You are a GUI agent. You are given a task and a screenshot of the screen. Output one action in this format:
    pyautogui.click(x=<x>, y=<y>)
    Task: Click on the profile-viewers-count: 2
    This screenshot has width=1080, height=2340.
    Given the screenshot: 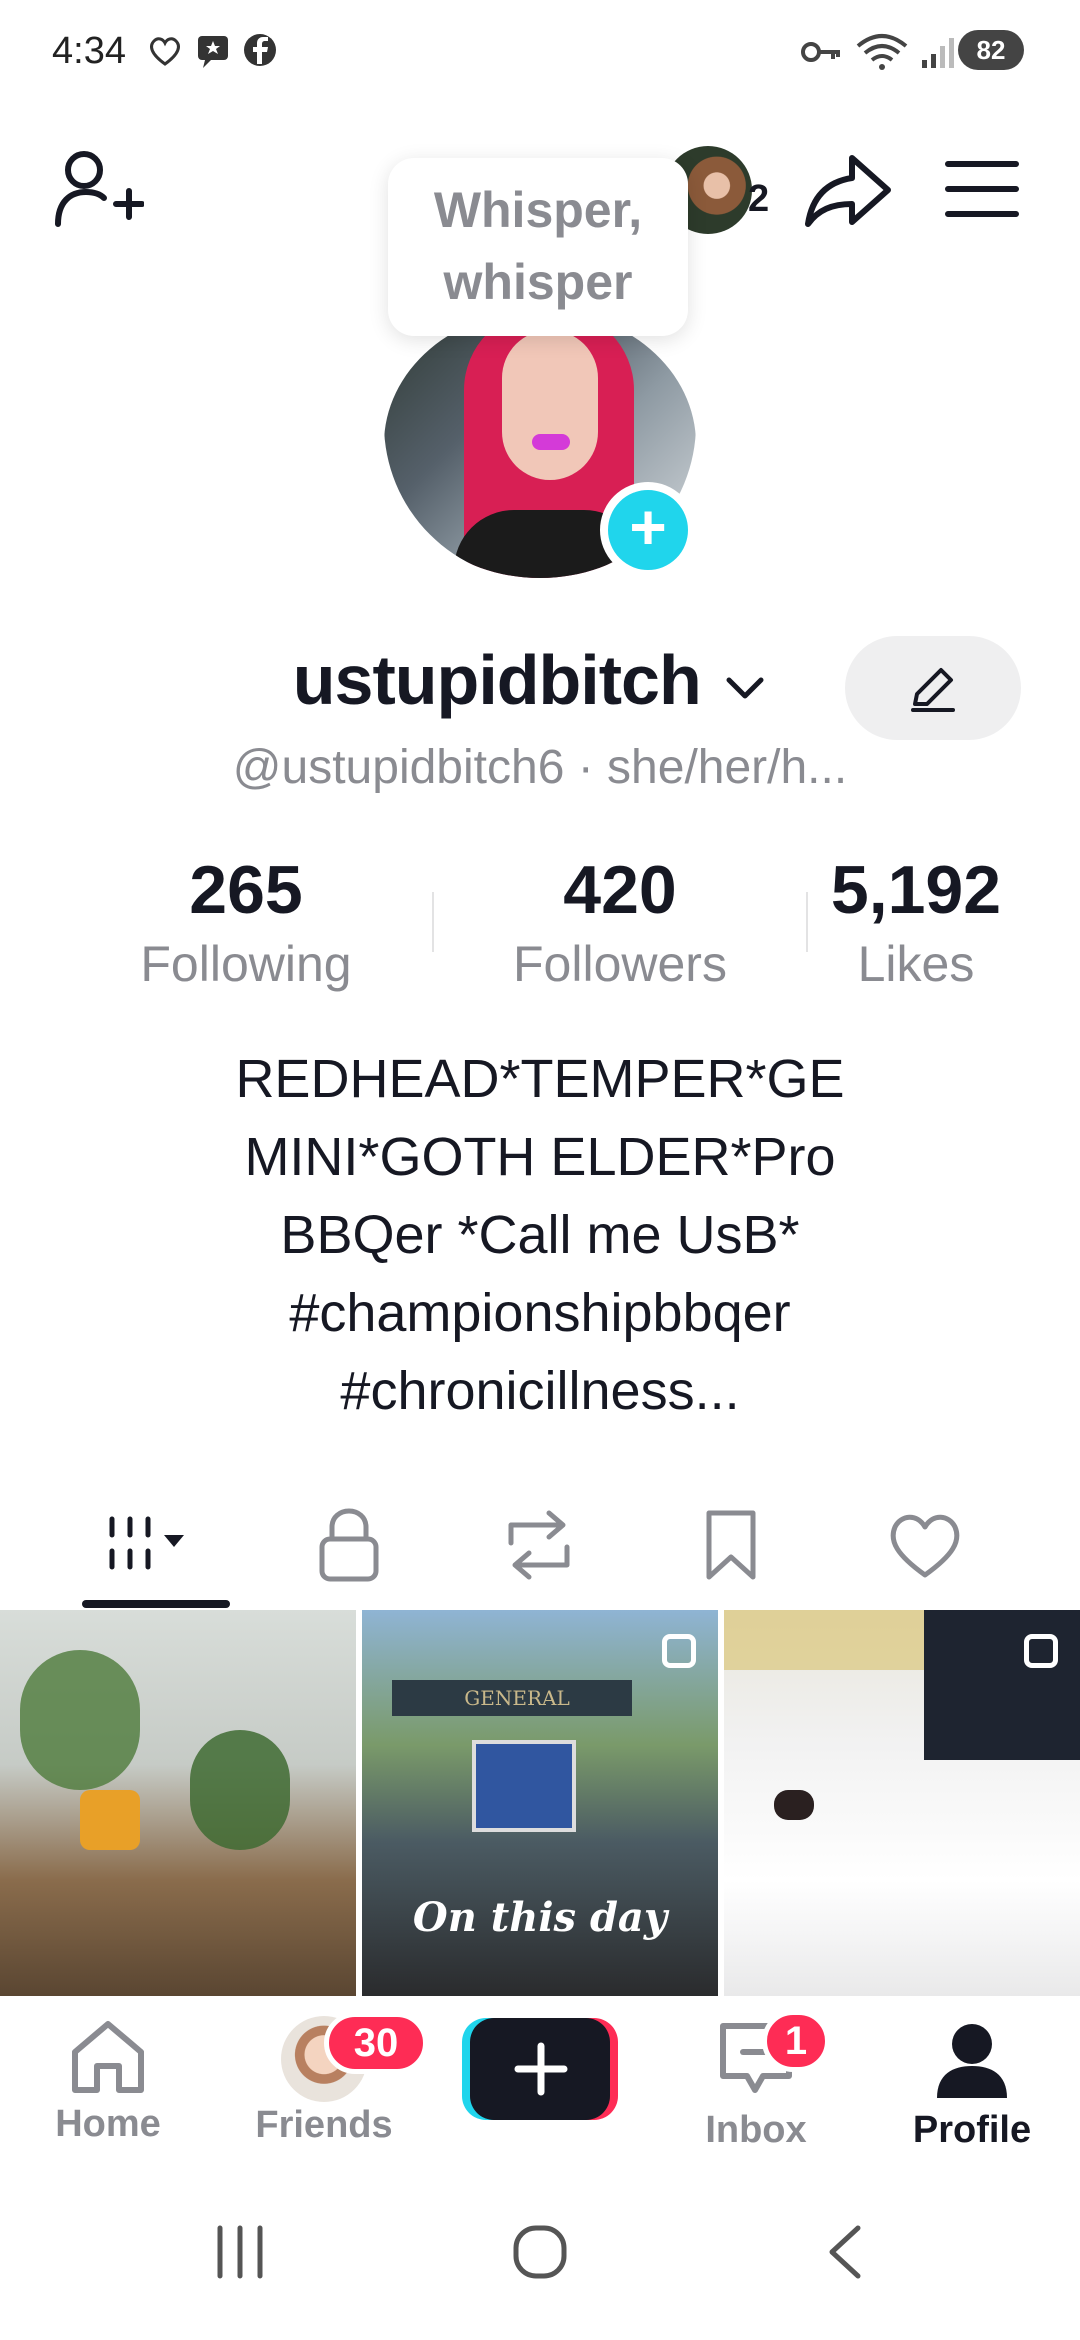 What is the action you would take?
    pyautogui.click(x=759, y=199)
    